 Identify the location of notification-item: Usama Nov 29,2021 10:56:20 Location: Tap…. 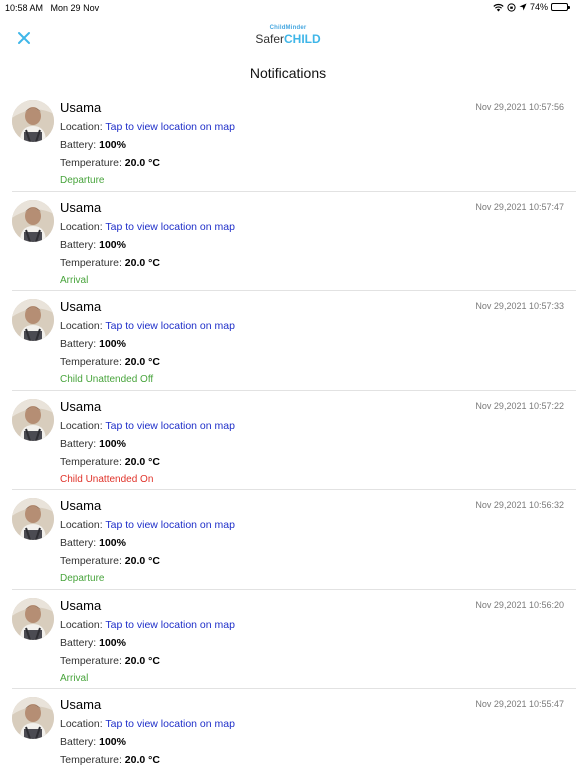
(294, 639).